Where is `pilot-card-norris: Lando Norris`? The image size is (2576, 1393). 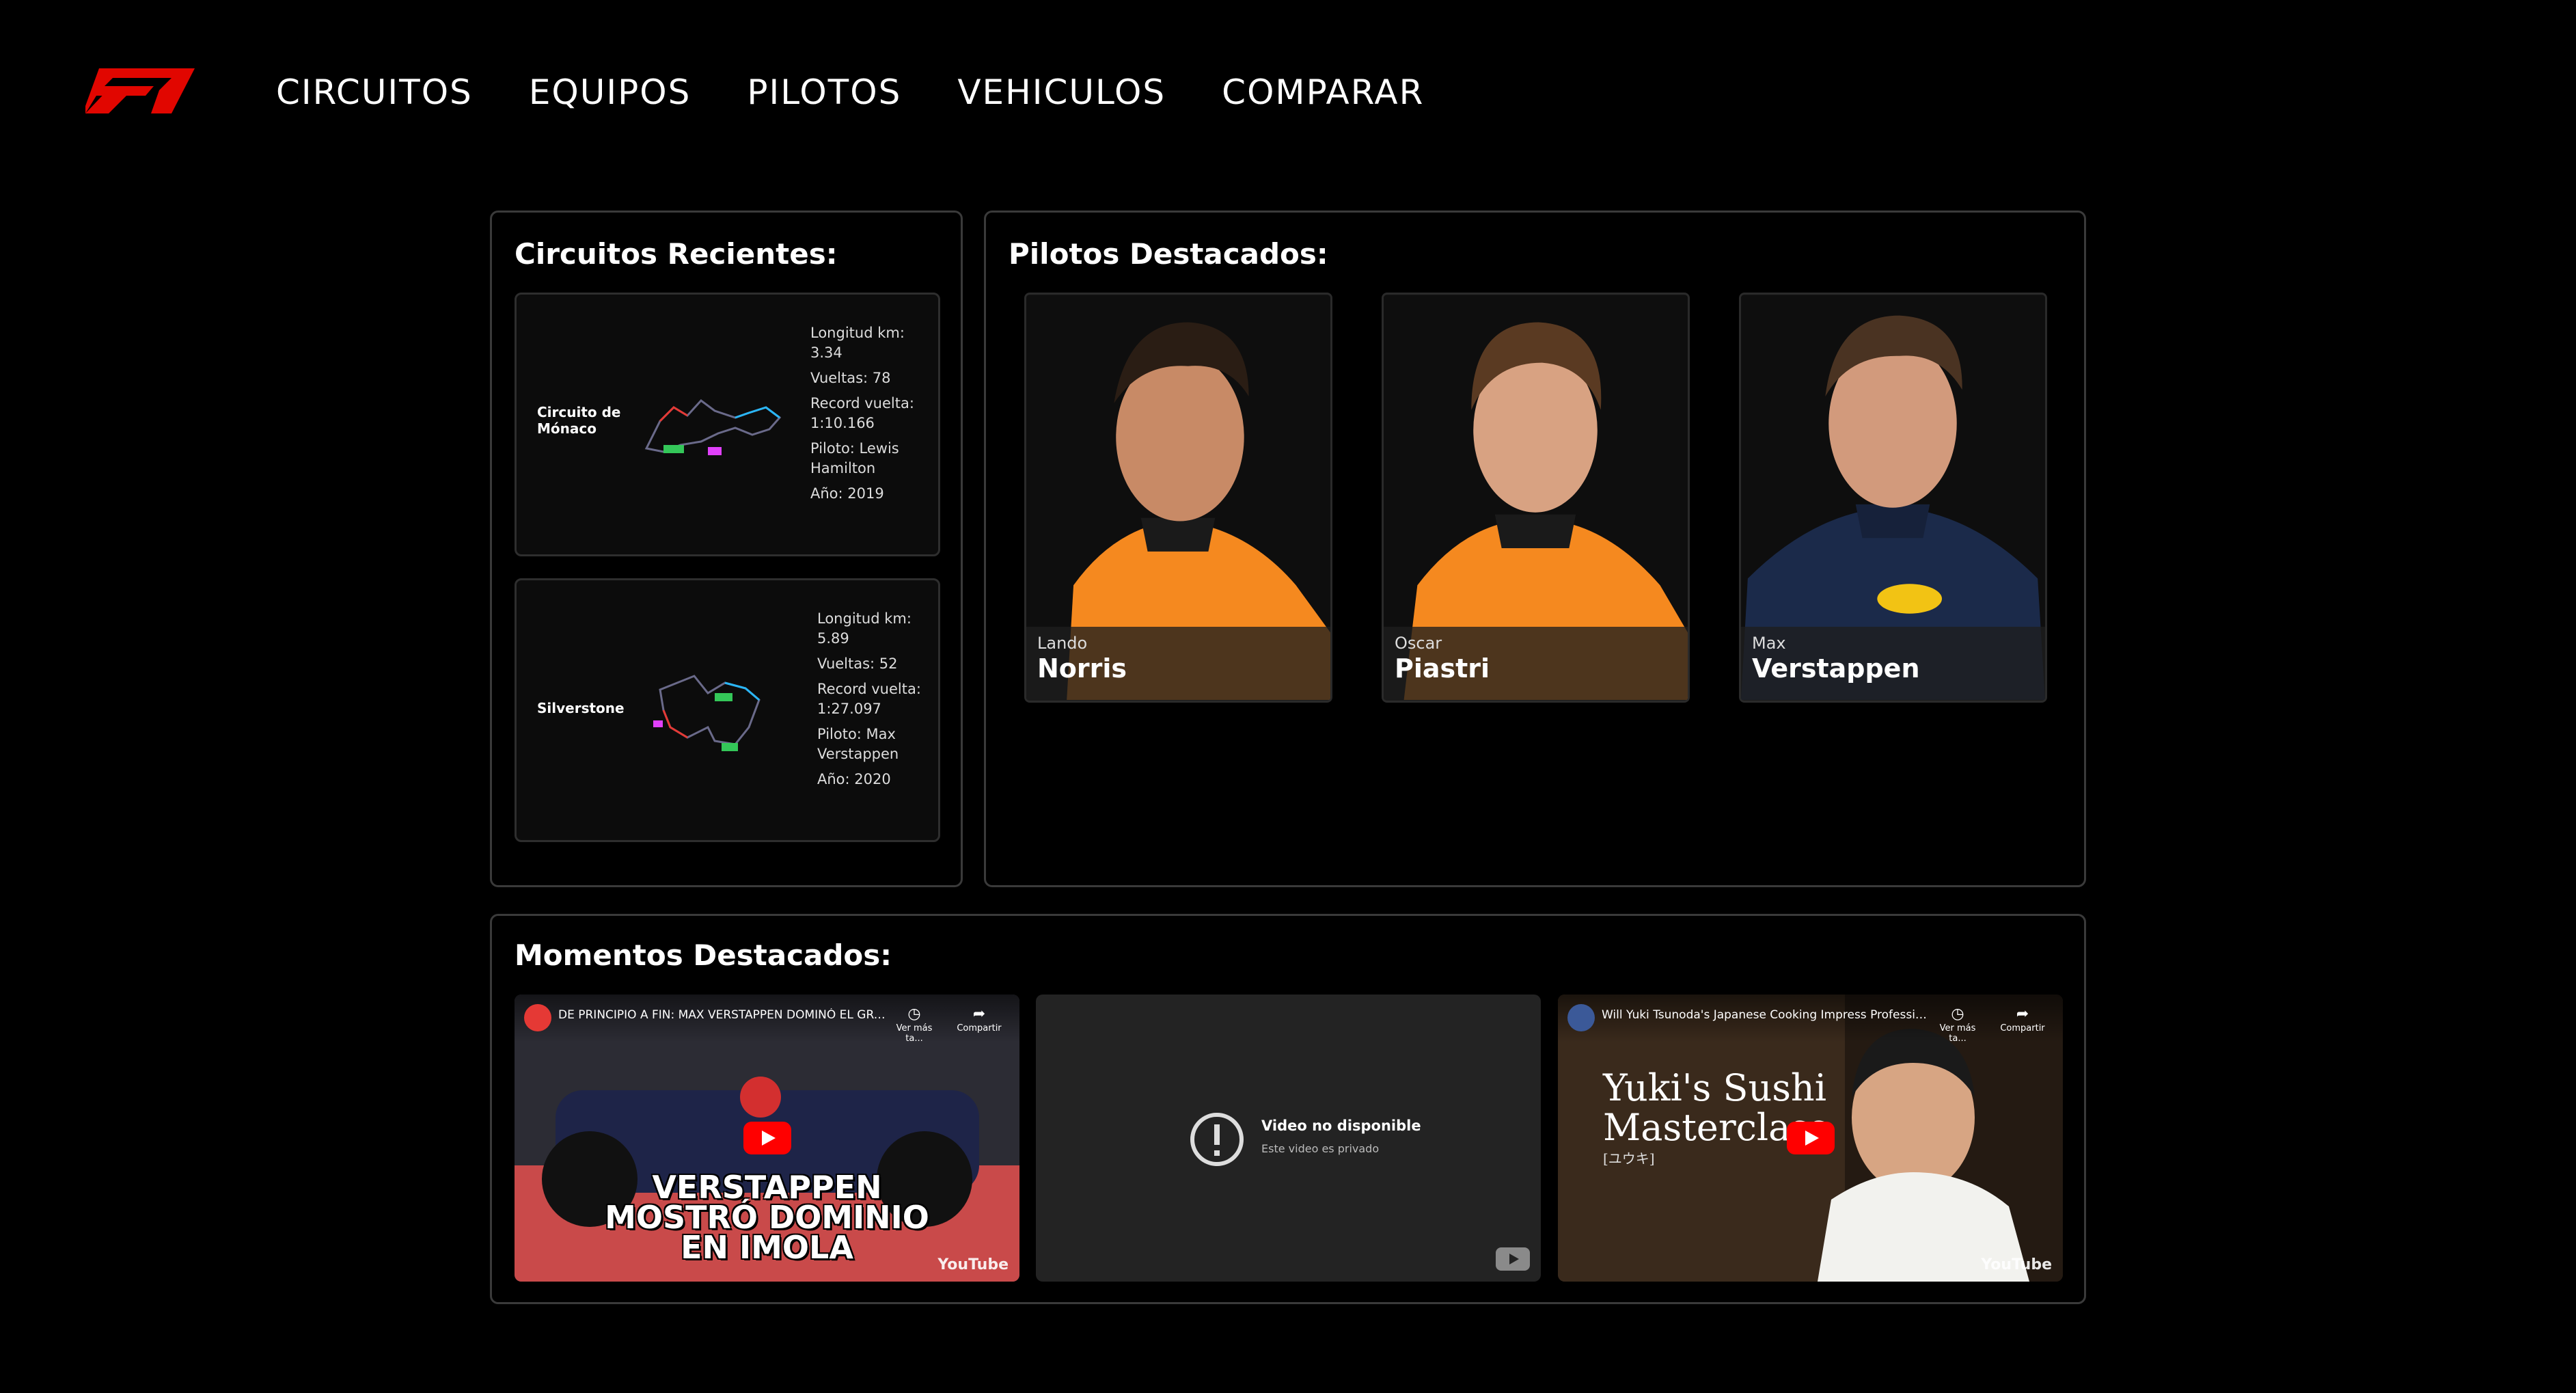
pilot-card-norris: Lando Norris is located at coordinates (1178, 498).